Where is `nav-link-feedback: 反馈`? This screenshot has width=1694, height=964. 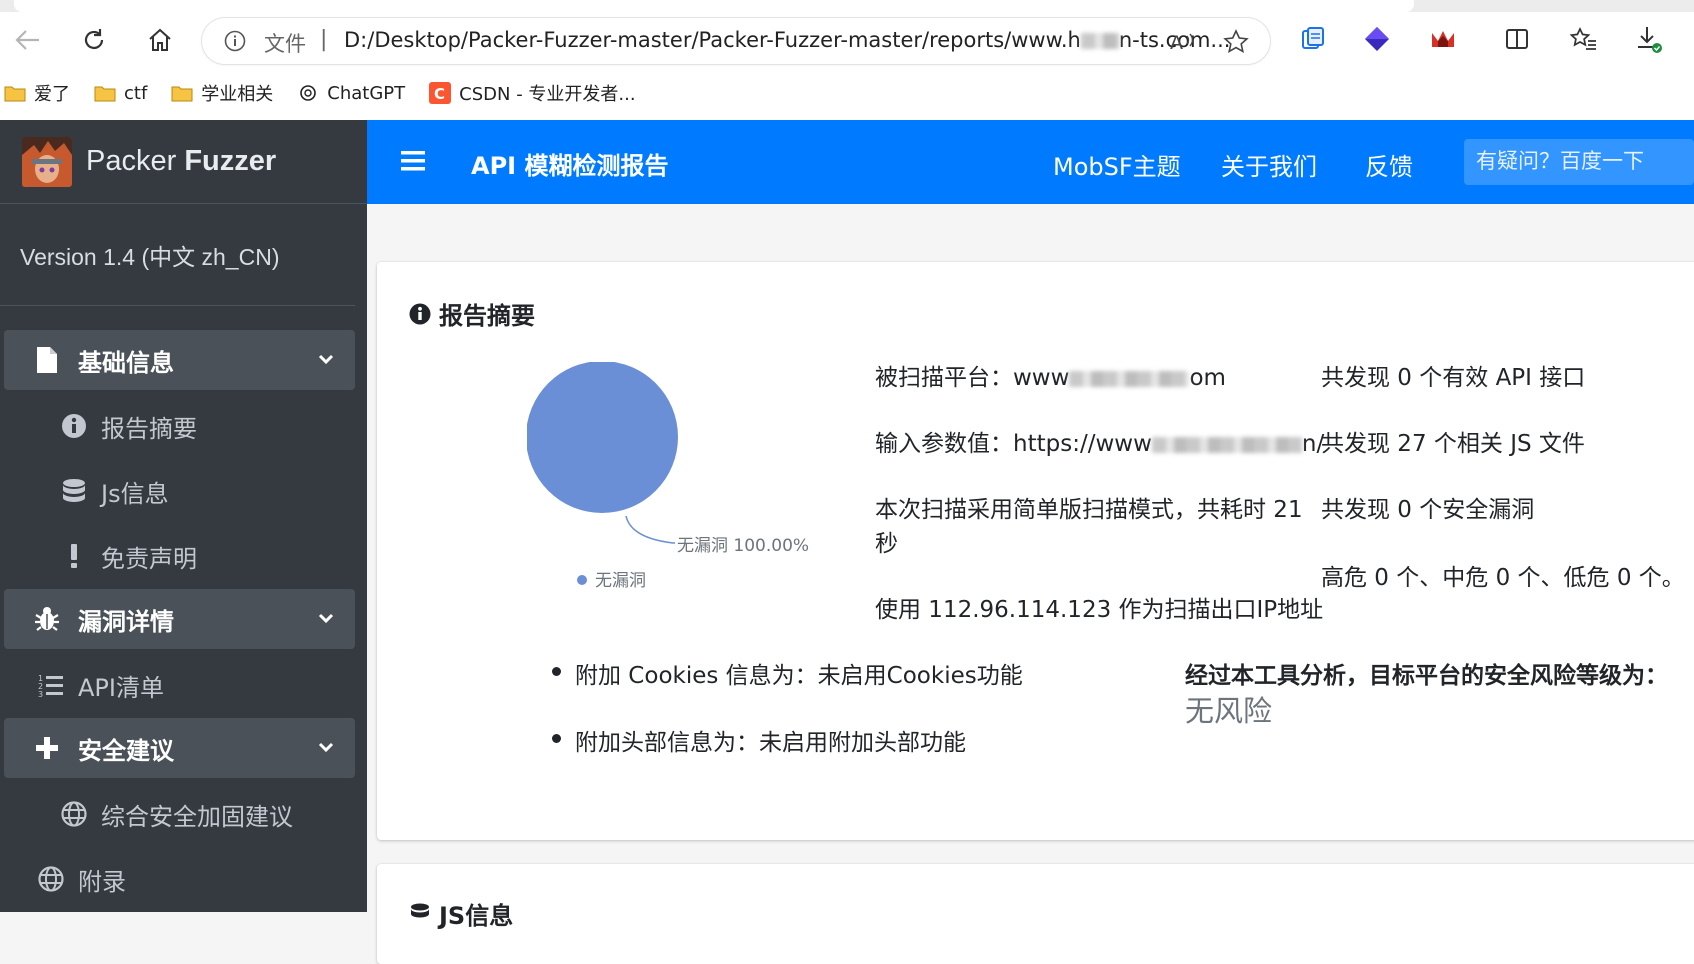 nav-link-feedback: 反馈 is located at coordinates (1389, 164).